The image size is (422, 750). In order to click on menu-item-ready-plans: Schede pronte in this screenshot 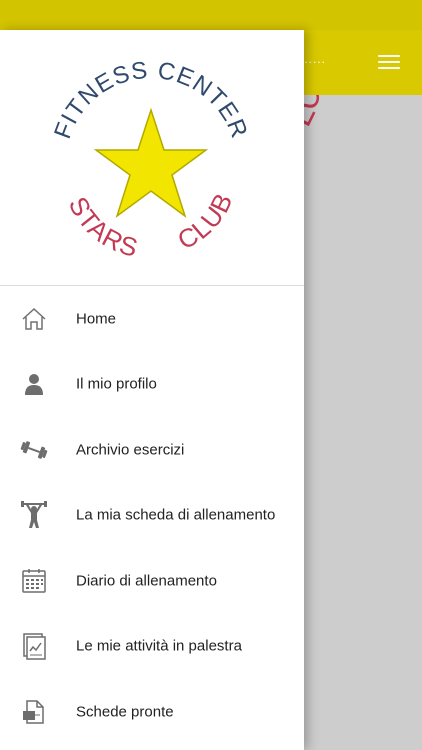, I will do `click(152, 712)`.